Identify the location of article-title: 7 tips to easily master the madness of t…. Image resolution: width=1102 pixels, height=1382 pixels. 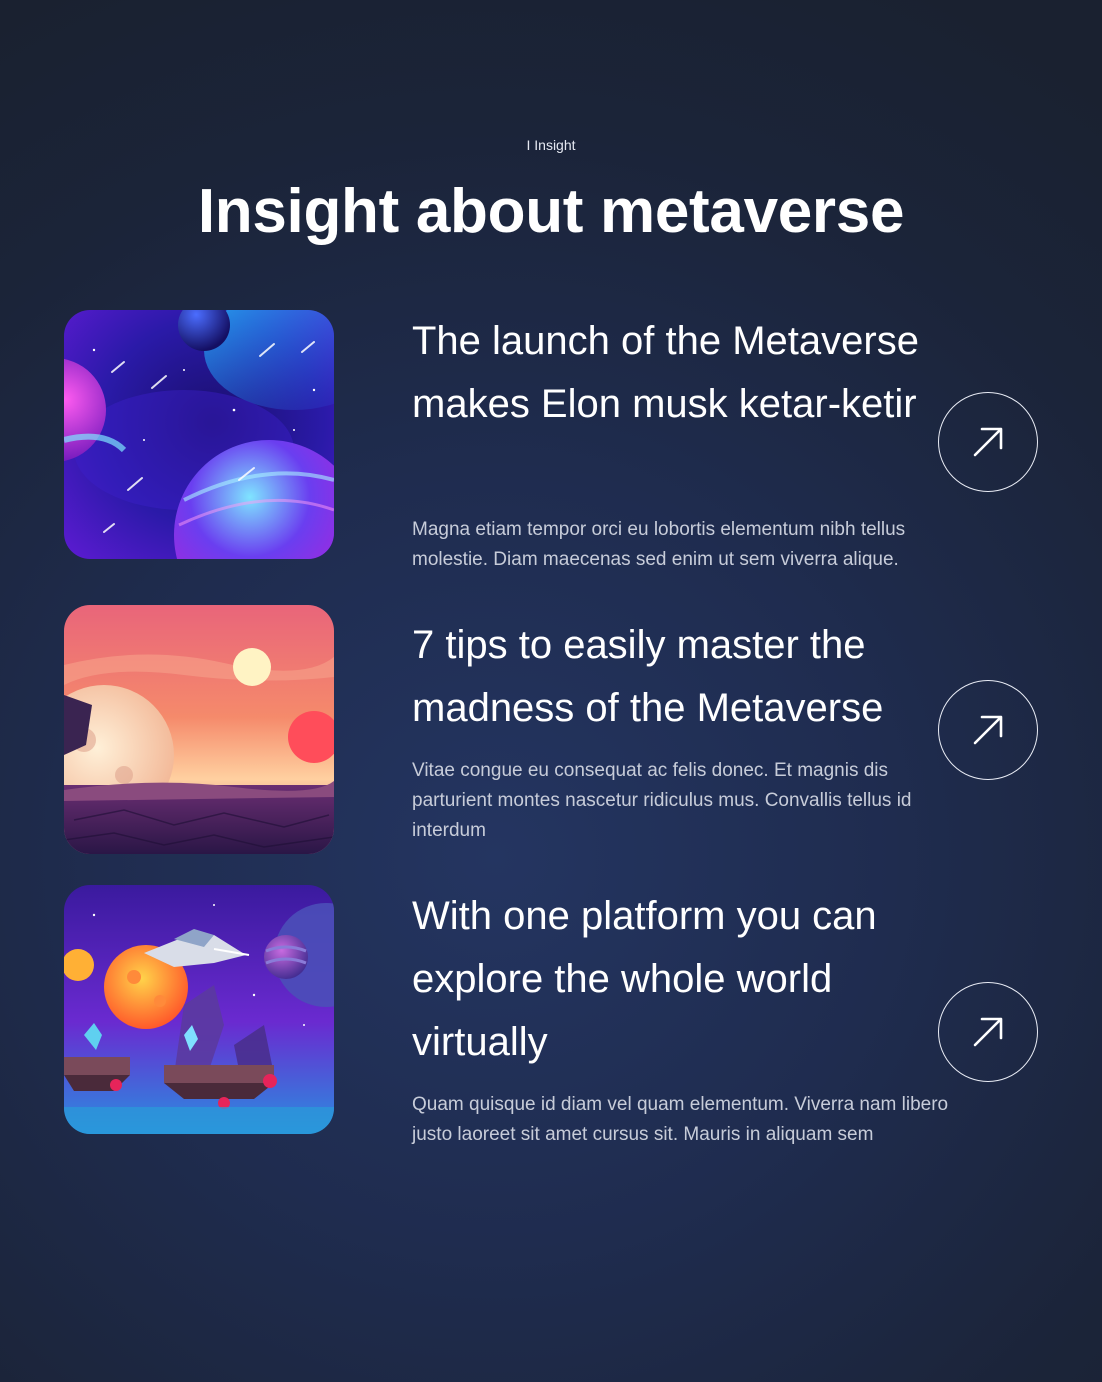
(672, 677).